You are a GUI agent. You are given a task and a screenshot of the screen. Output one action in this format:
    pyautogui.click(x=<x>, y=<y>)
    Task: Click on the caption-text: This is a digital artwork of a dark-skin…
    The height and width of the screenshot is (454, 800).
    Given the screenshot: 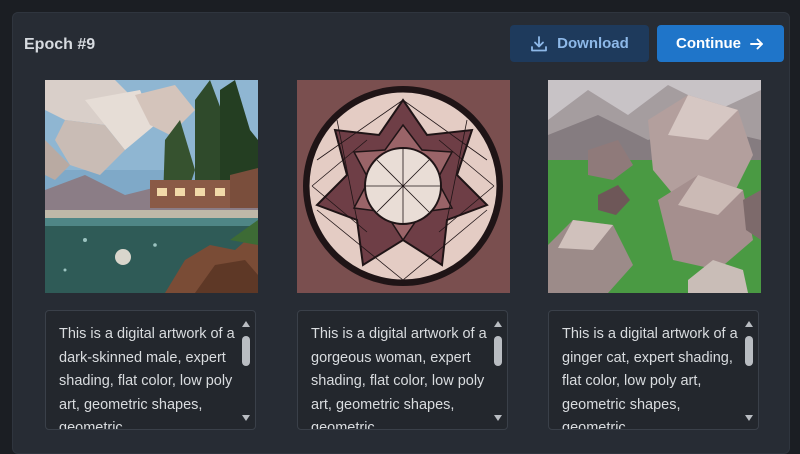 What is the action you would take?
    pyautogui.click(x=147, y=378)
    